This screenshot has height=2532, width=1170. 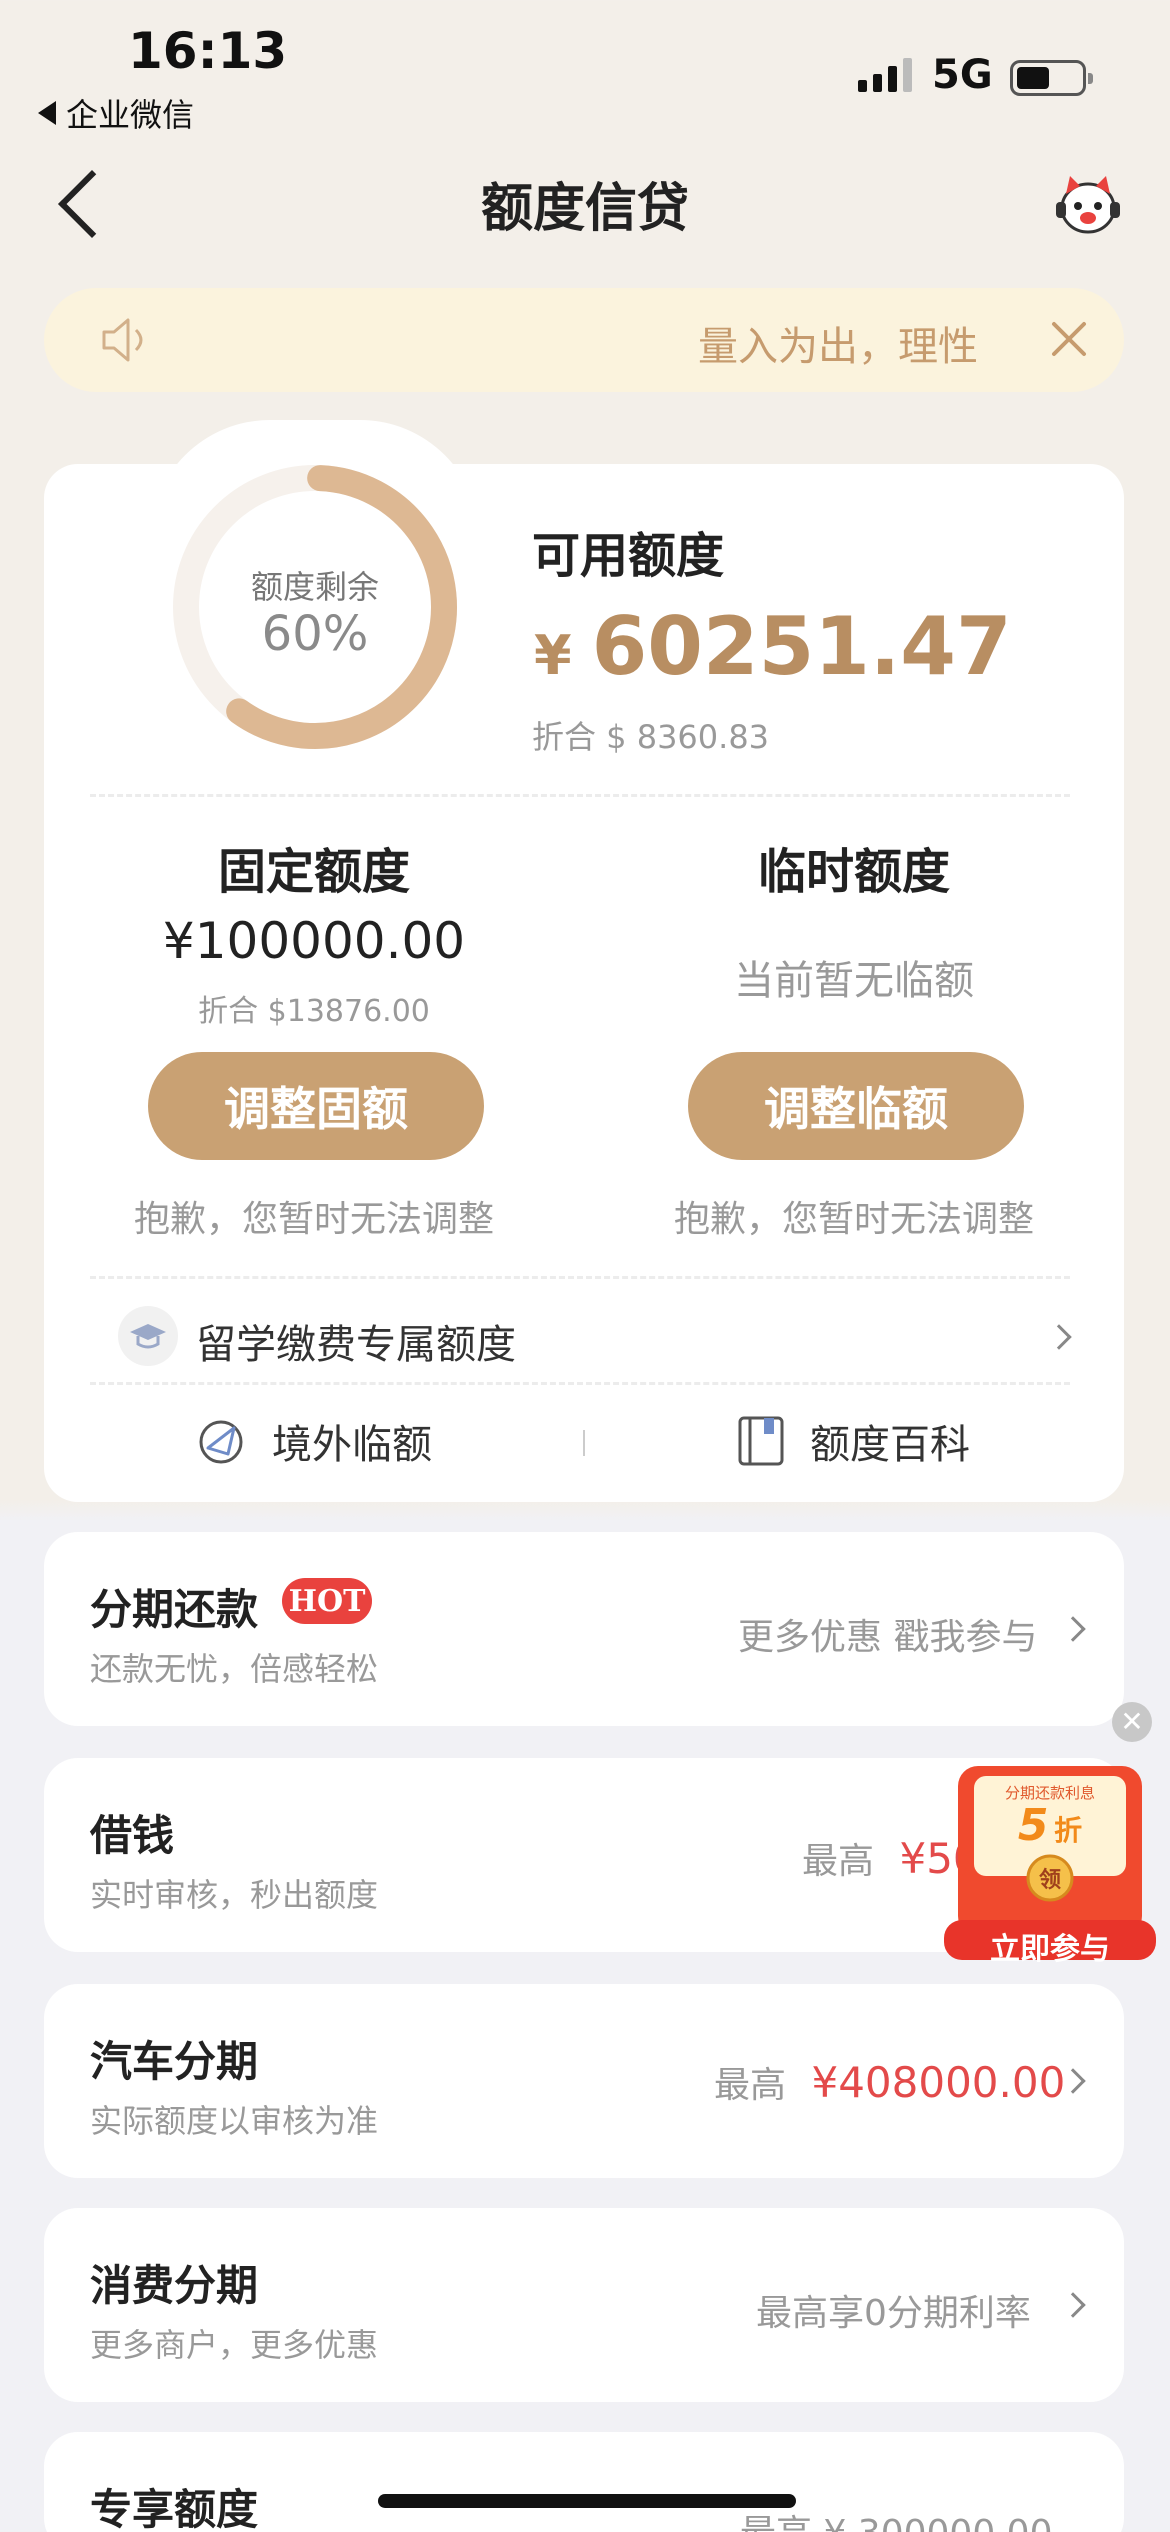 What do you see at coordinates (1069, 339) in the screenshot?
I see `close-icon` at bounding box center [1069, 339].